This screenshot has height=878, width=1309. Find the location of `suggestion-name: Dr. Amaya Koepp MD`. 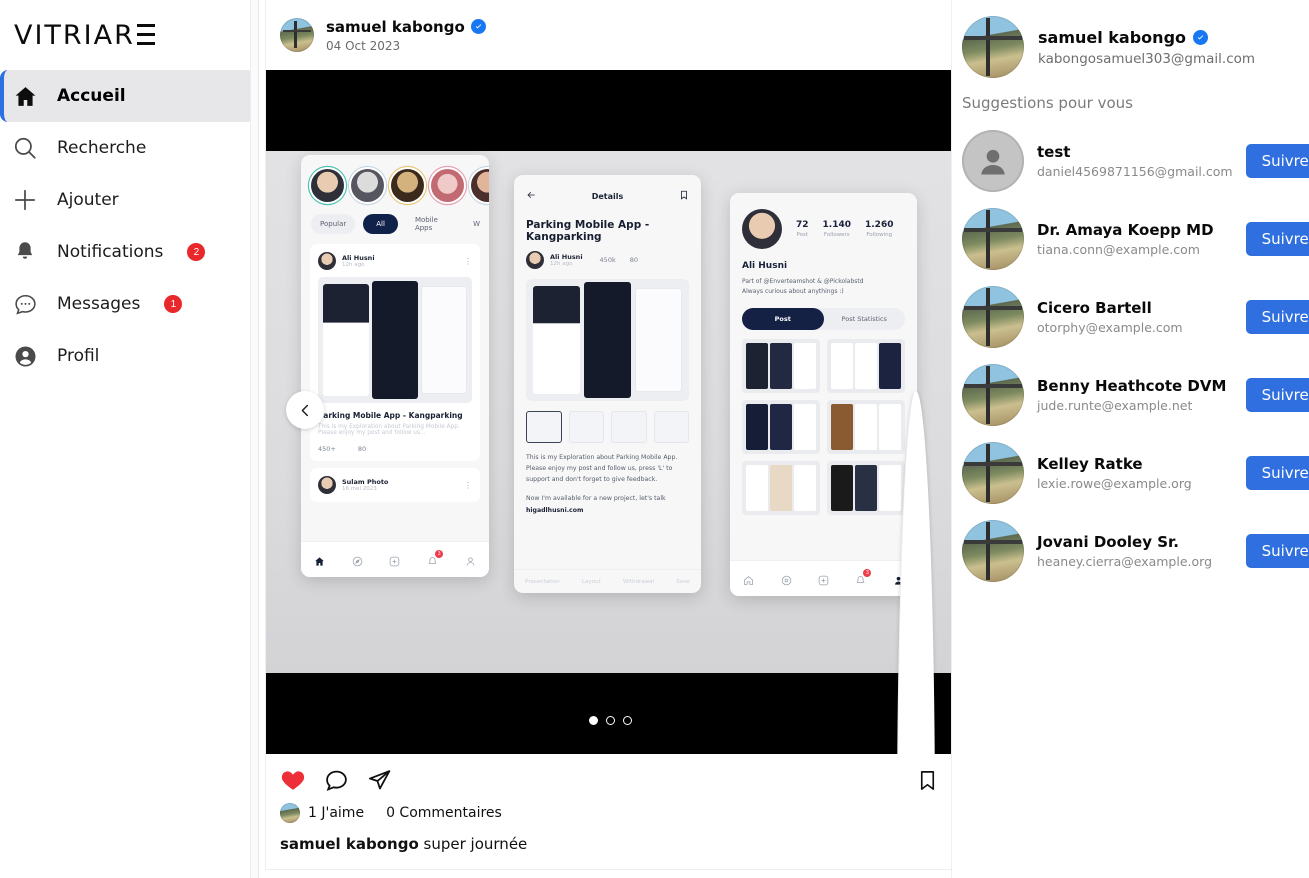

suggestion-name: Dr. Amaya Koepp MD is located at coordinates (1135, 230).